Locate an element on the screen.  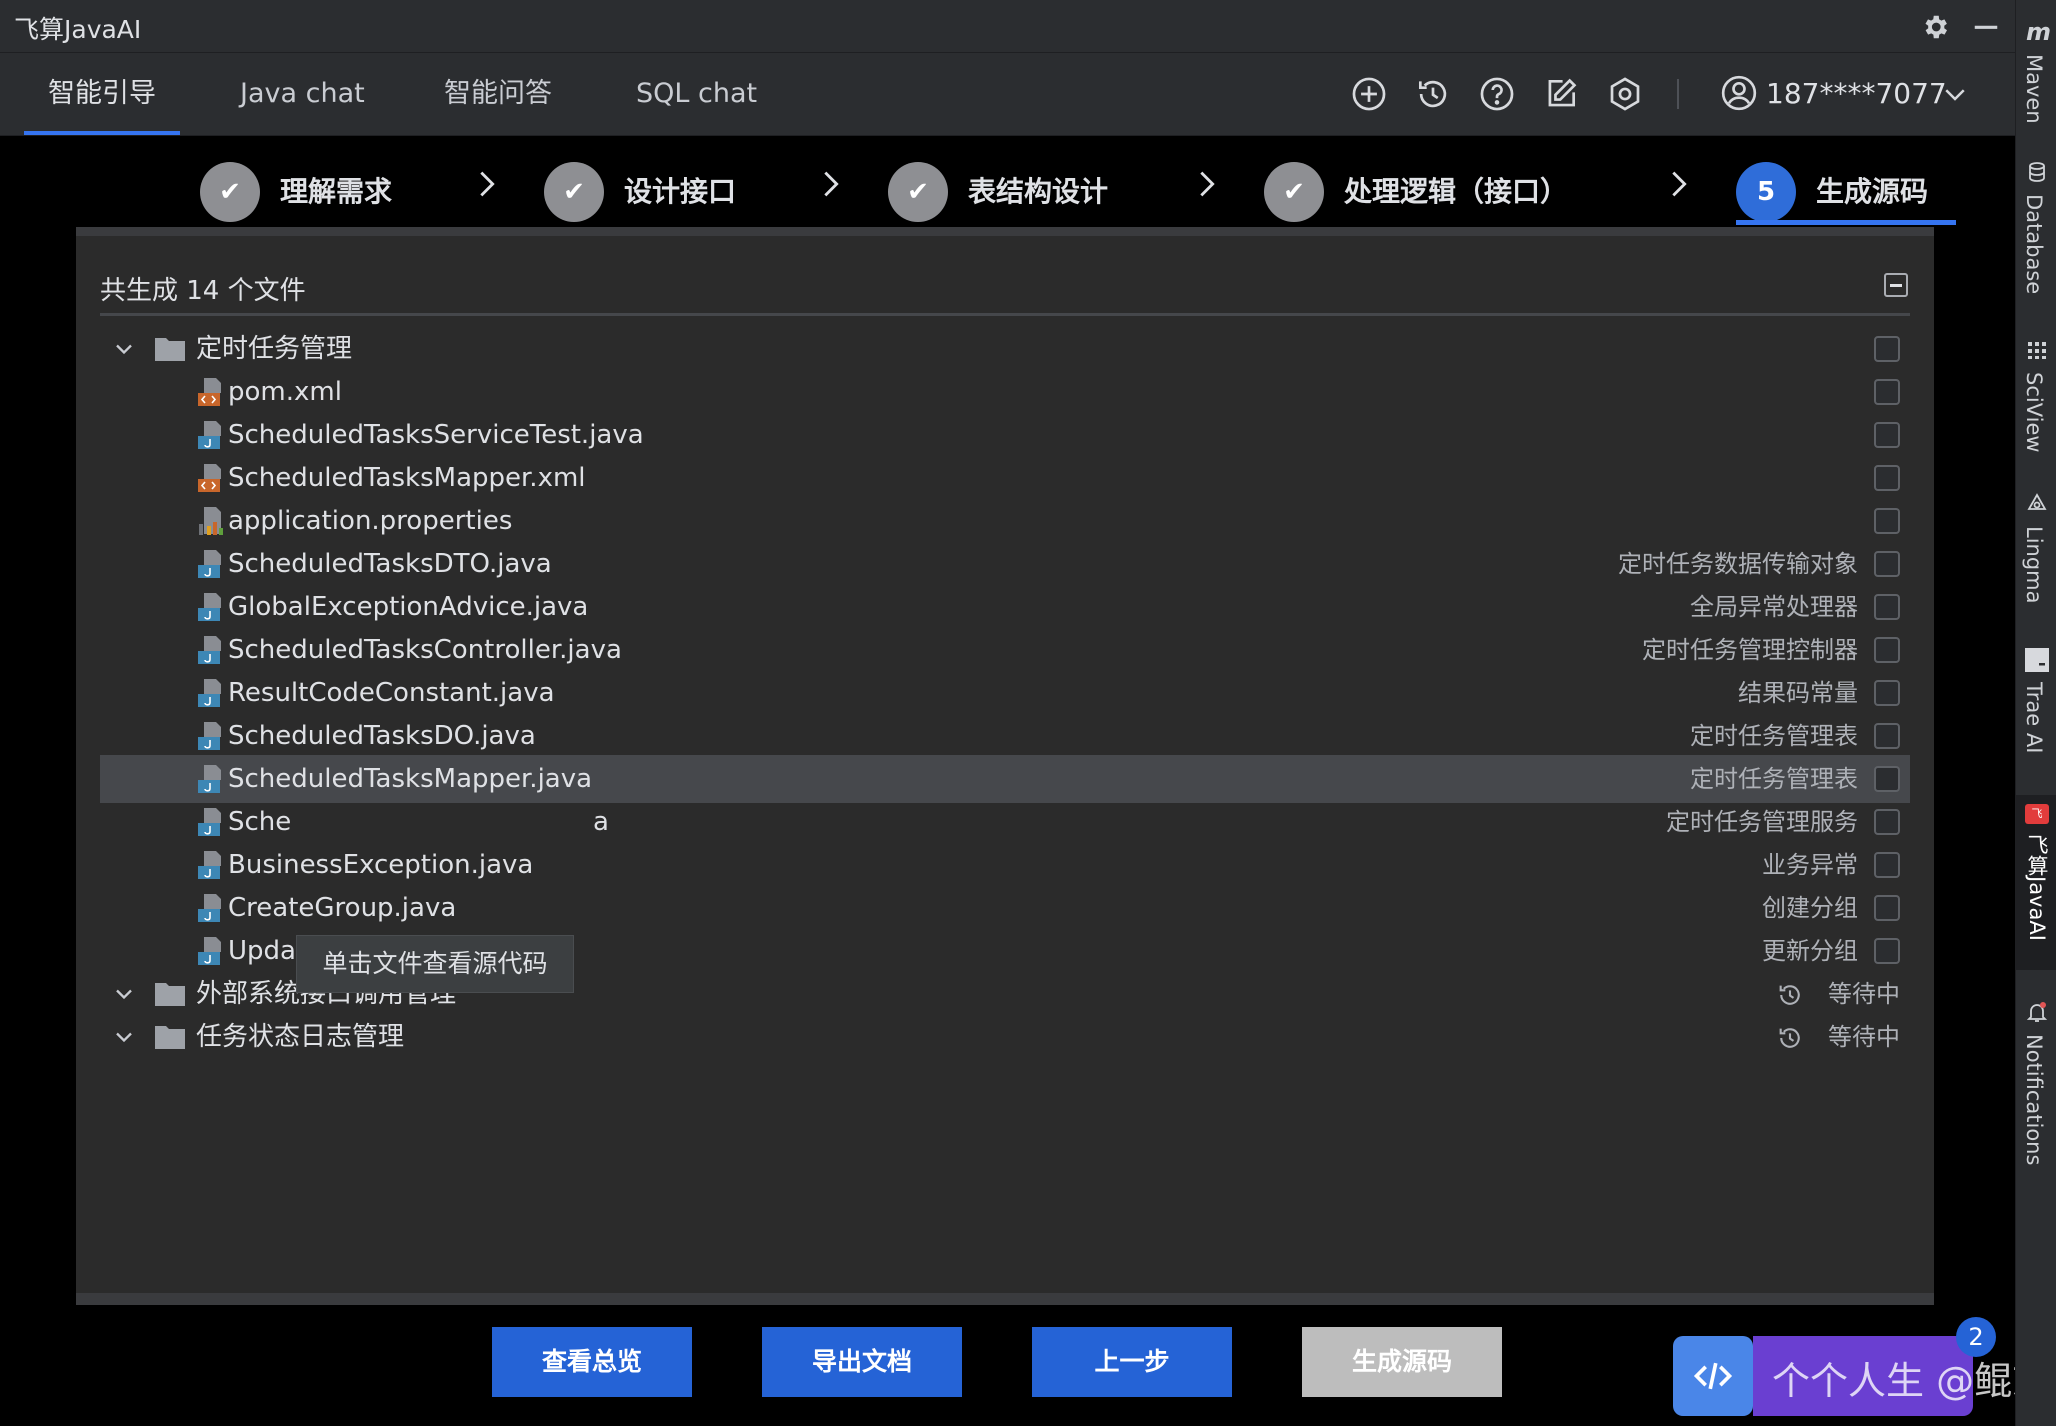
user-account: 187****7077 is located at coordinates (1856, 94).